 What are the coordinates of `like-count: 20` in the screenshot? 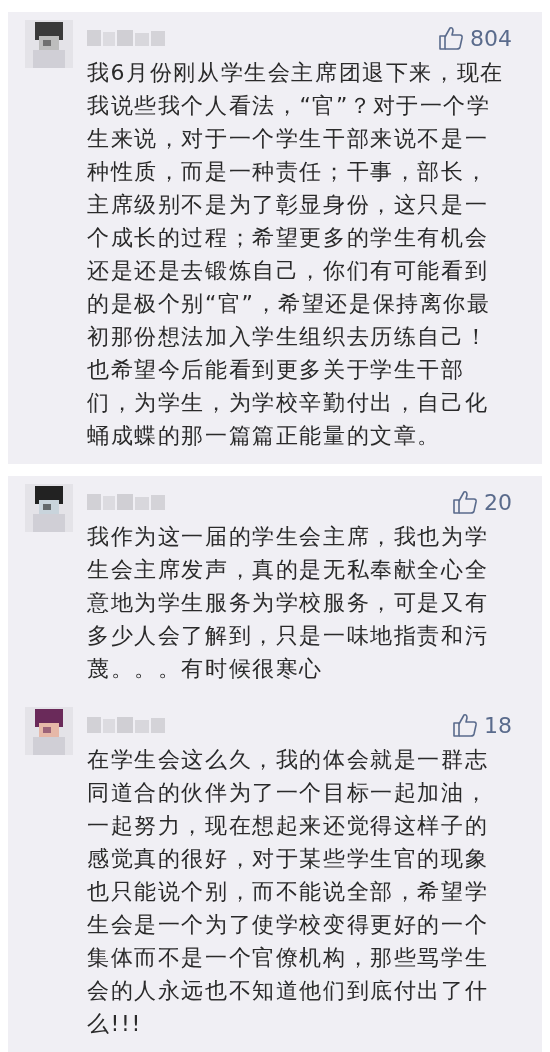 It's located at (498, 502).